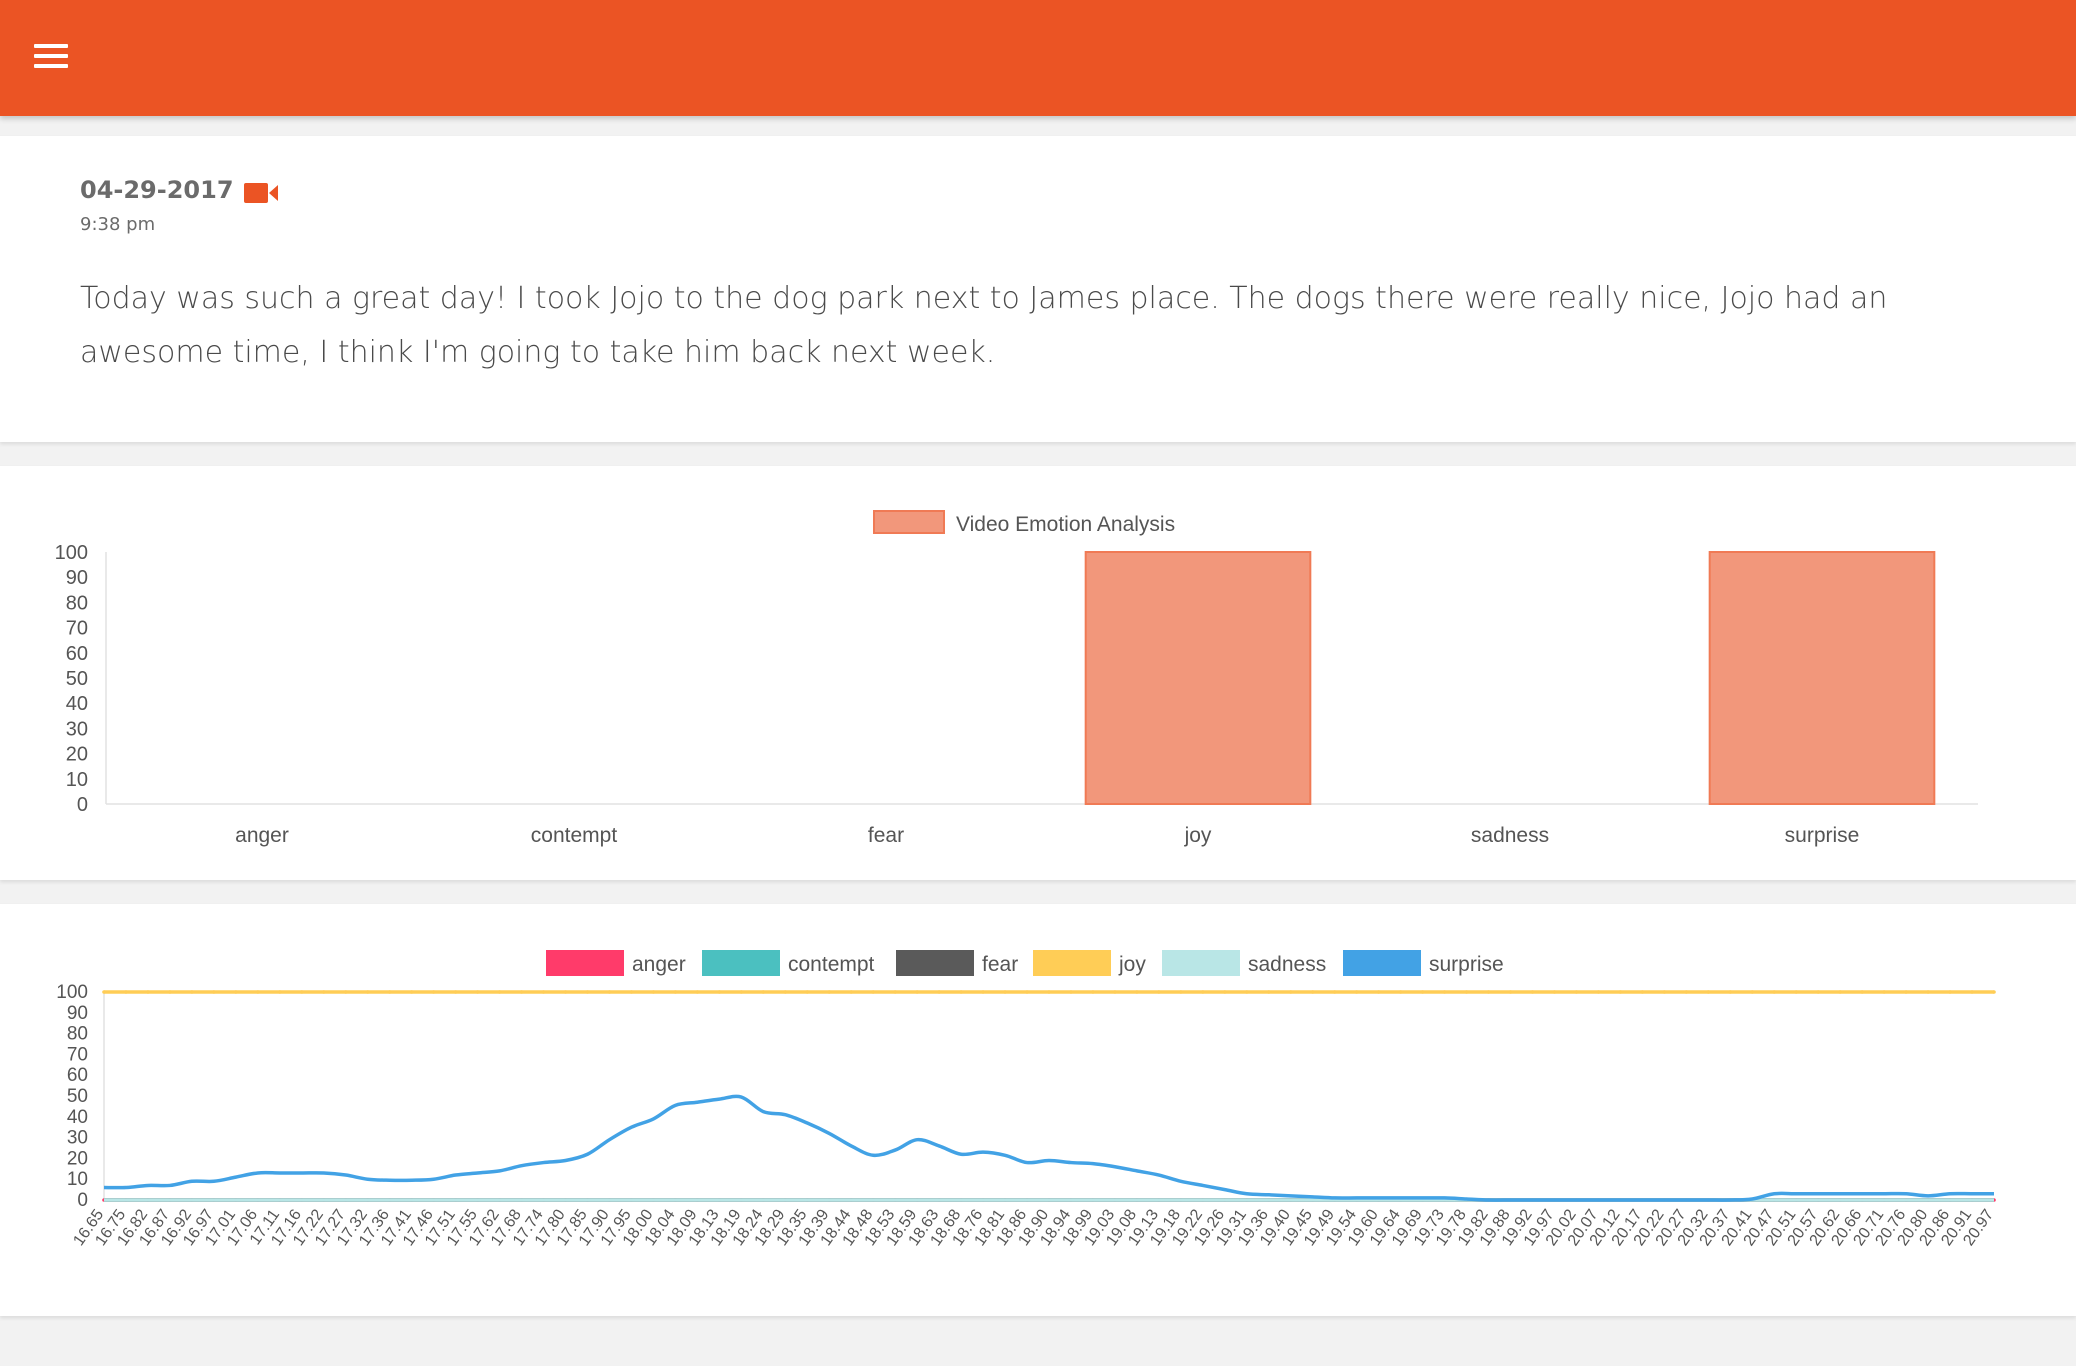 Image resolution: width=2076 pixels, height=1366 pixels. I want to click on legend-swatch-contempt, so click(741, 963).